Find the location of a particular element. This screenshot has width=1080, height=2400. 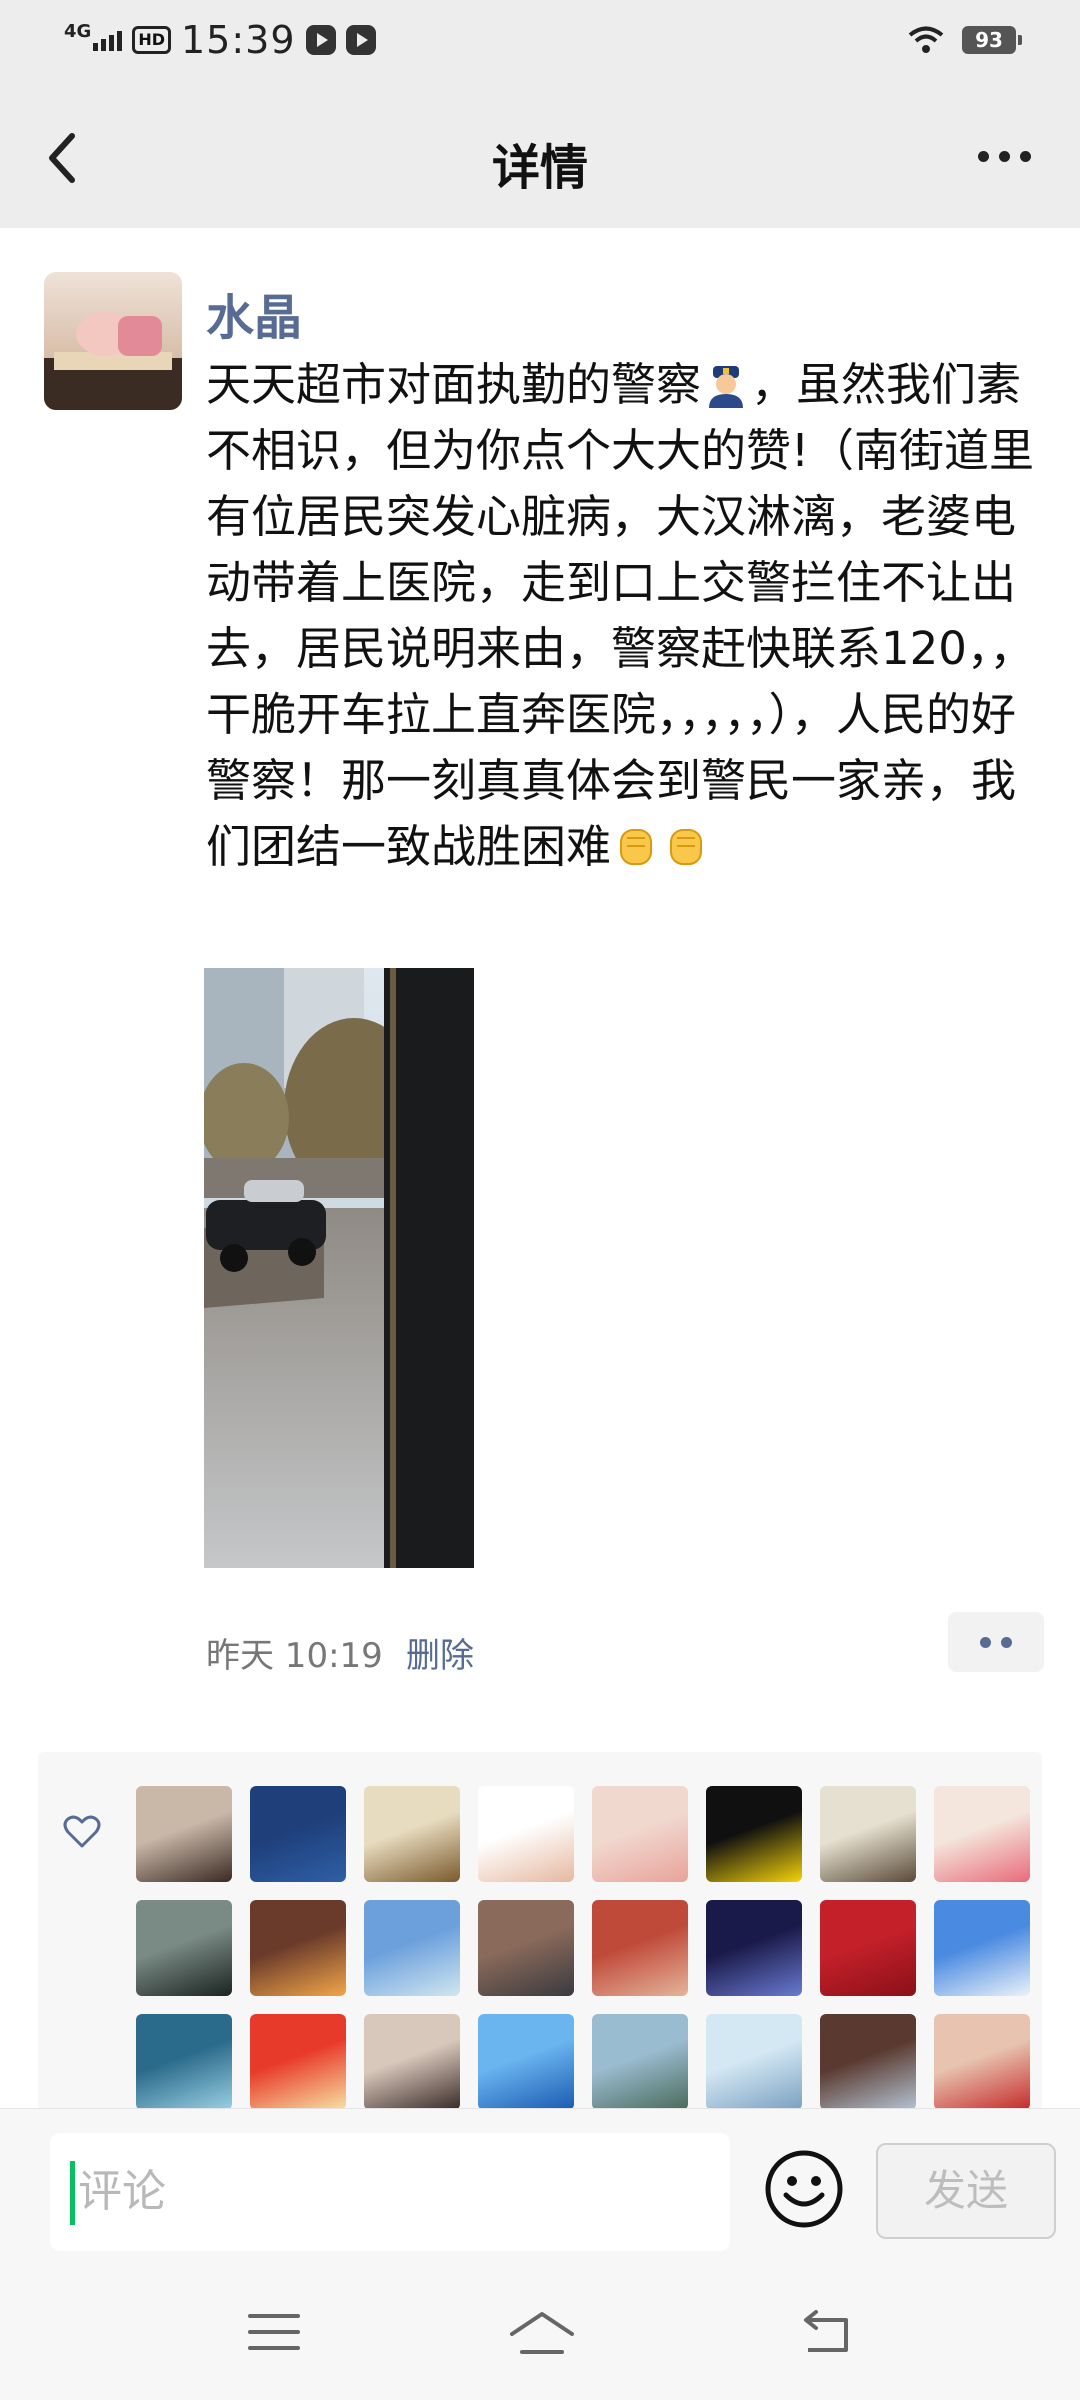

system-navigation-bar is located at coordinates (540, 2329).